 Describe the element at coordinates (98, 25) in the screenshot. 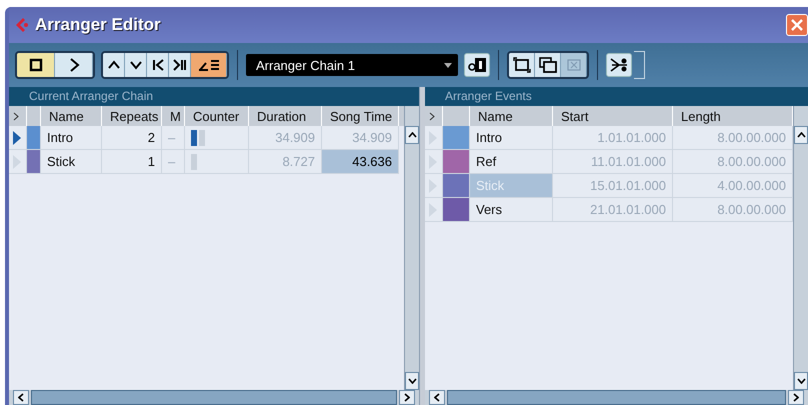

I see `window-title: Arranger Editor` at that location.